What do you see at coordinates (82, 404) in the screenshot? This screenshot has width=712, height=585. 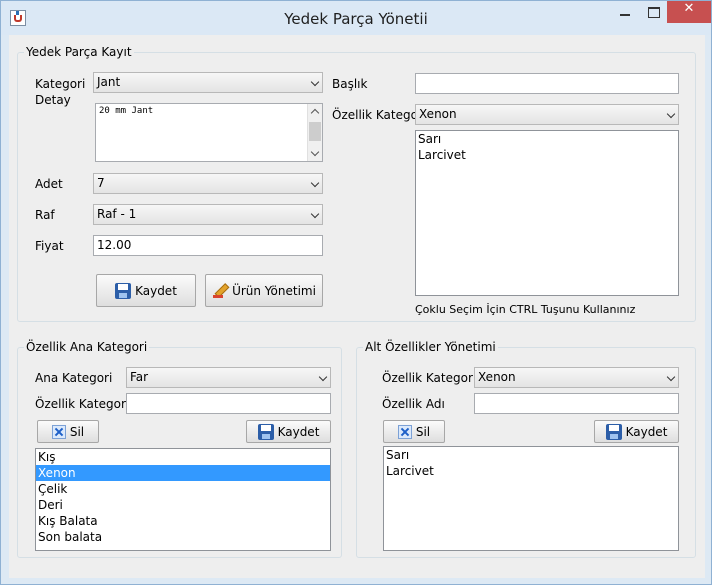 I see `ana-ozellik-kategori-label: Özellik Kategori` at bounding box center [82, 404].